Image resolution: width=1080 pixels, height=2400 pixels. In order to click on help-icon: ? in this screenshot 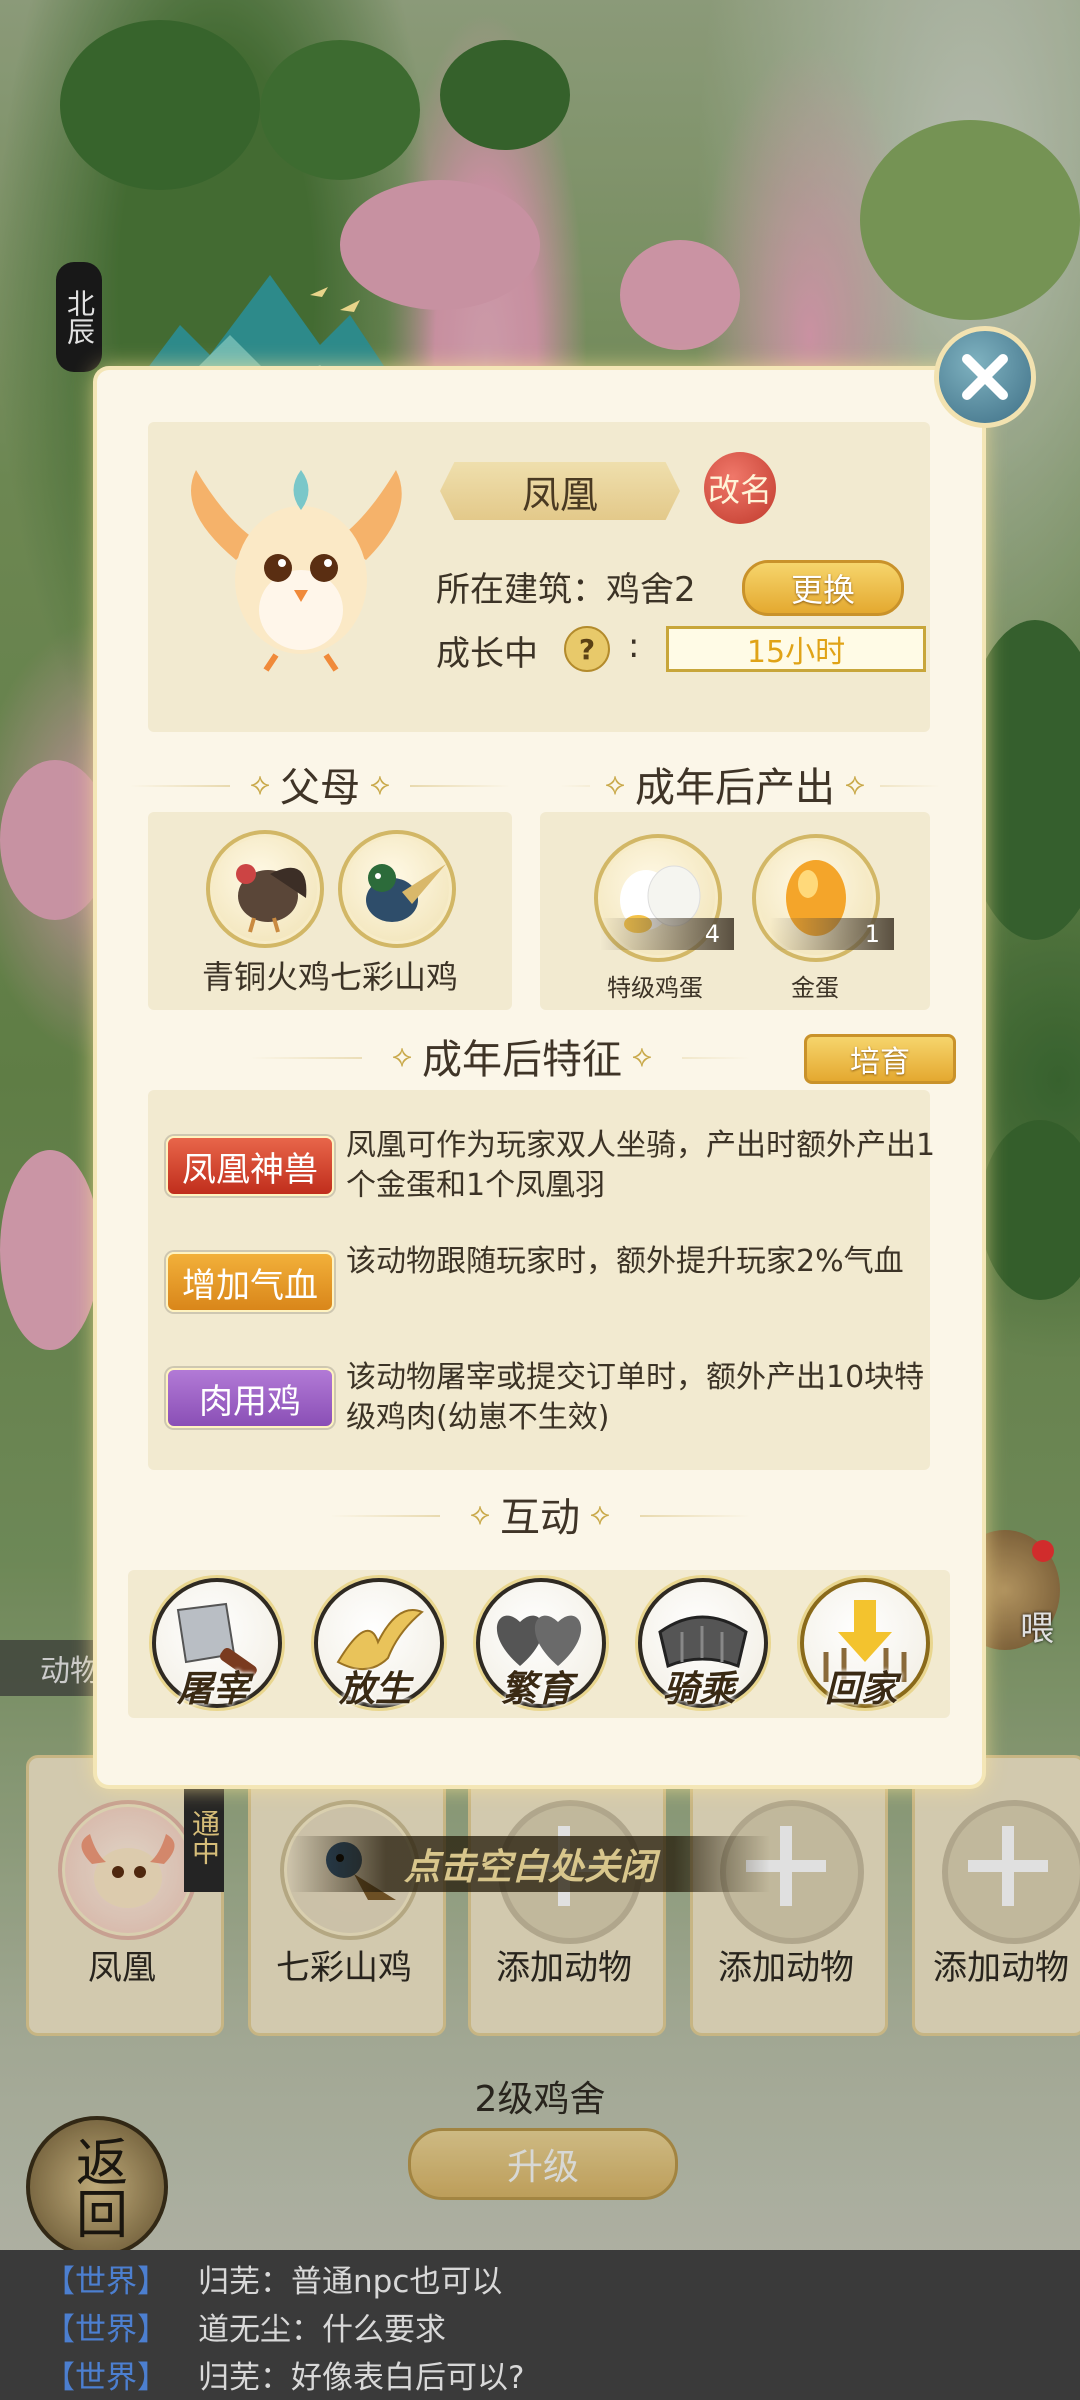, I will do `click(587, 649)`.